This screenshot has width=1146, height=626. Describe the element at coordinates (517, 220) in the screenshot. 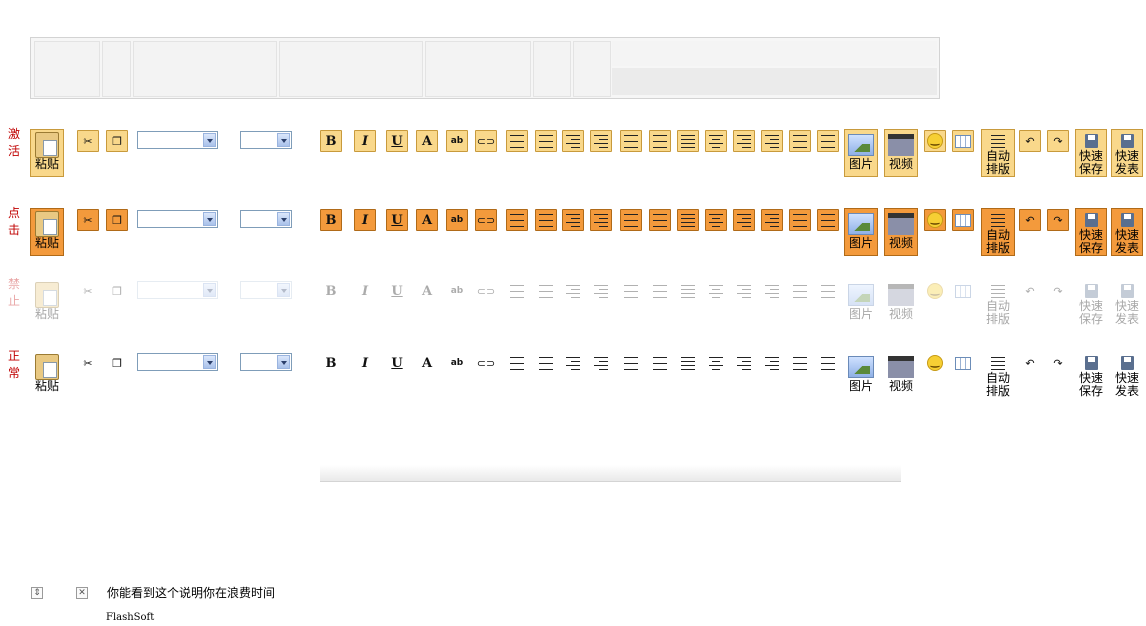

I see `bullet-list-button` at that location.